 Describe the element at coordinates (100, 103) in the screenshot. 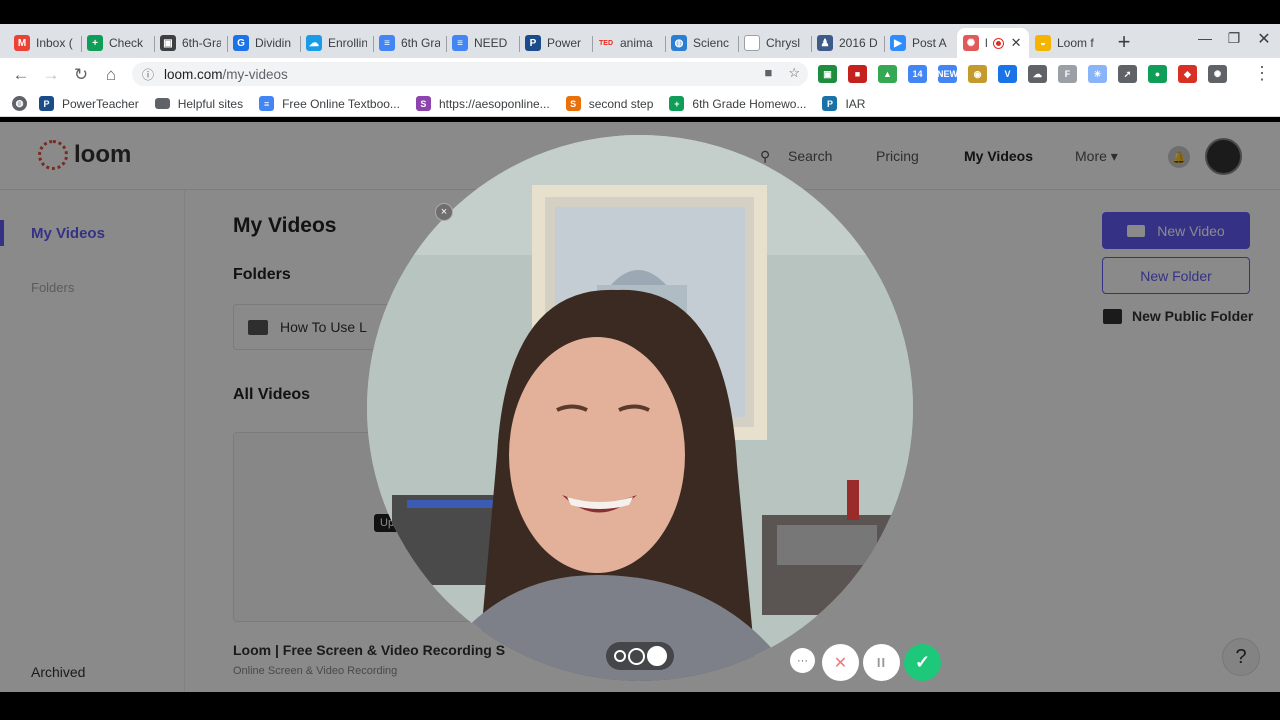

I see `bookmark-label: PowerTeacher` at that location.